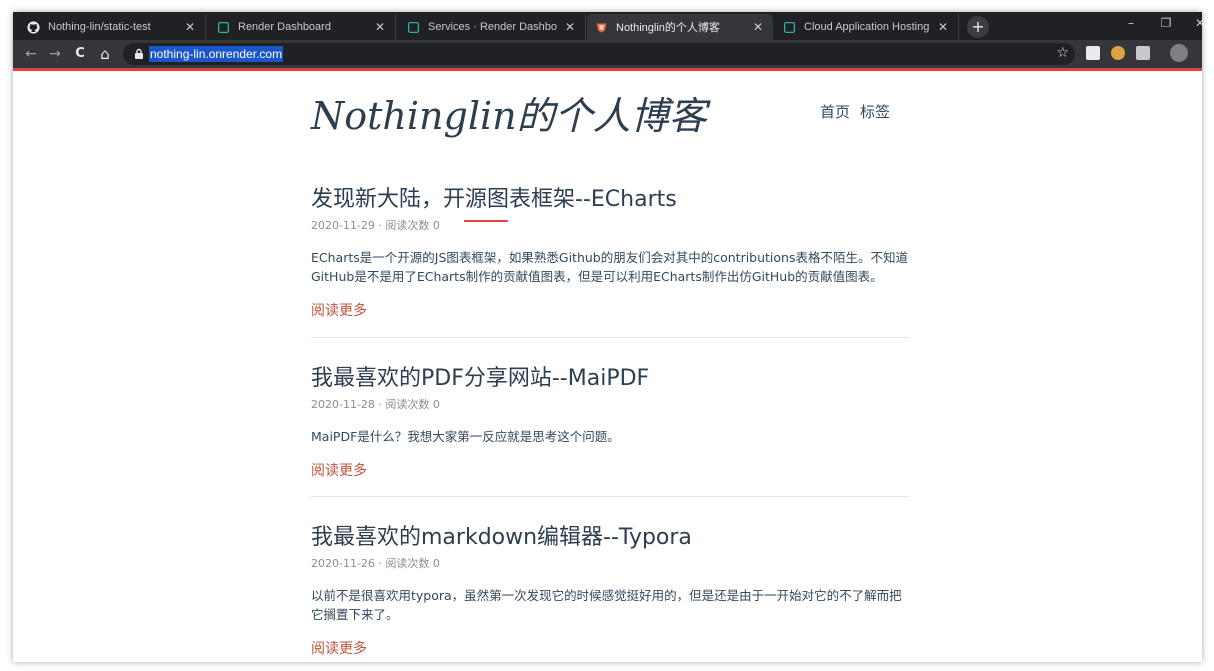 This screenshot has height=671, width=1214. I want to click on post-meta: 2020-11-26 · 阅读次数 0, so click(375, 563).